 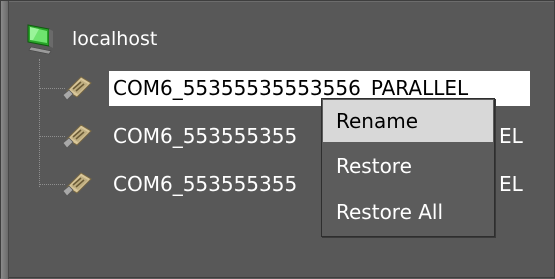 What do you see at coordinates (40, 39) in the screenshot?
I see `monitor-icon` at bounding box center [40, 39].